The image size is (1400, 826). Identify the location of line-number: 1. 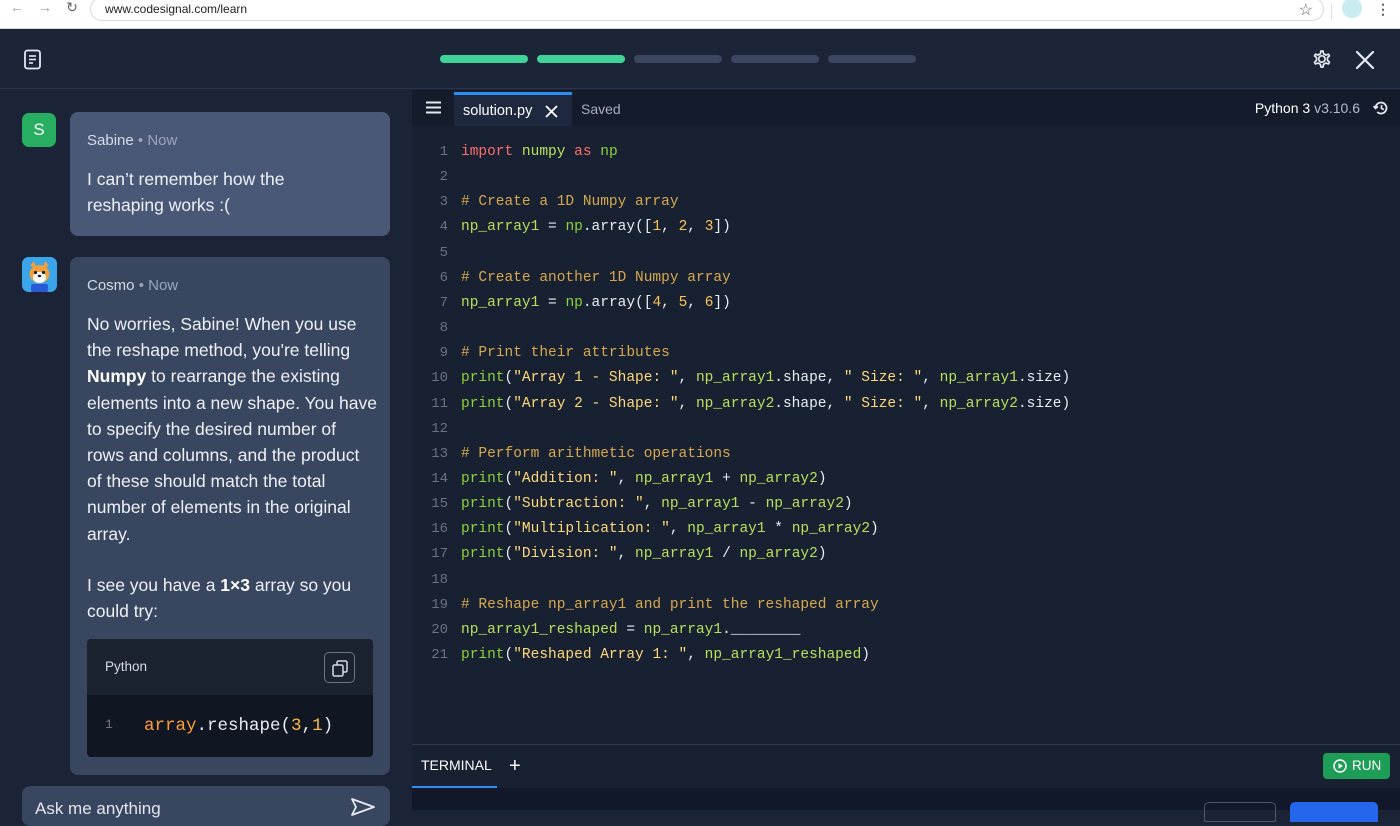
(443, 152).